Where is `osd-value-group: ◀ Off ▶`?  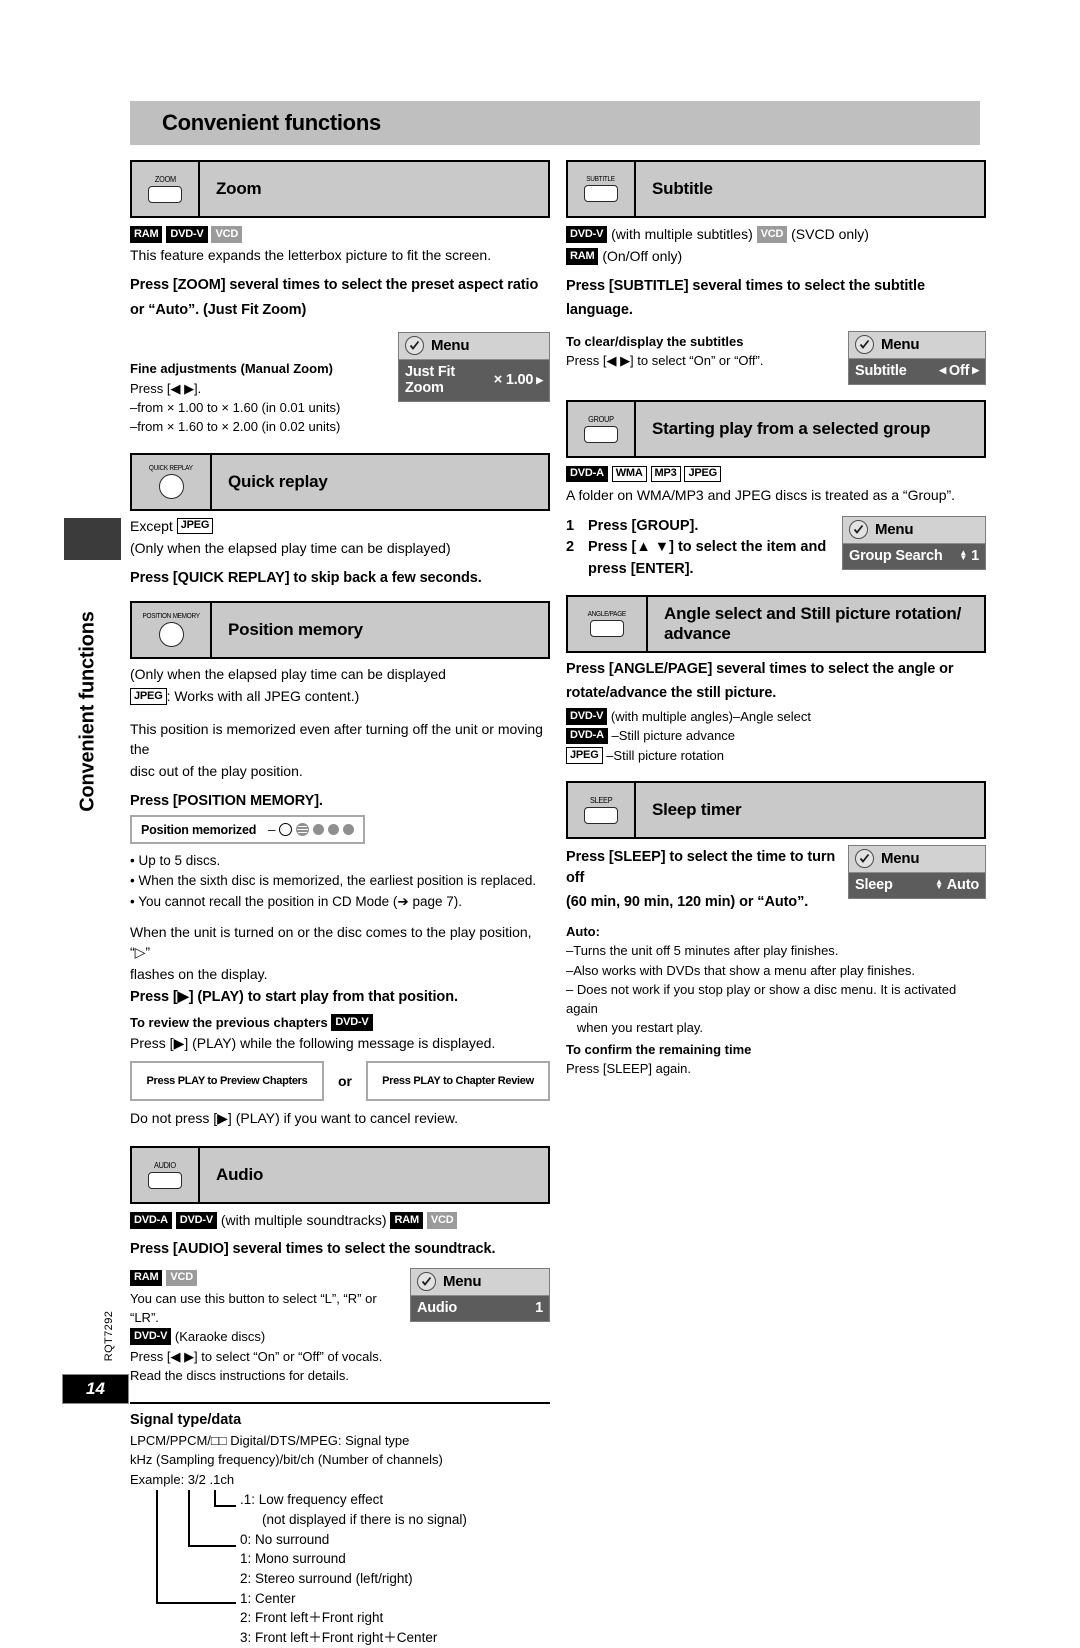 osd-value-group: ◀ Off ▶ is located at coordinates (959, 371).